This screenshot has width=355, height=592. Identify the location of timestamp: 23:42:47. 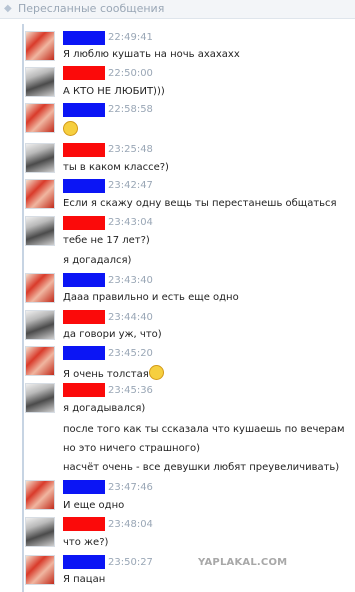
(130, 185).